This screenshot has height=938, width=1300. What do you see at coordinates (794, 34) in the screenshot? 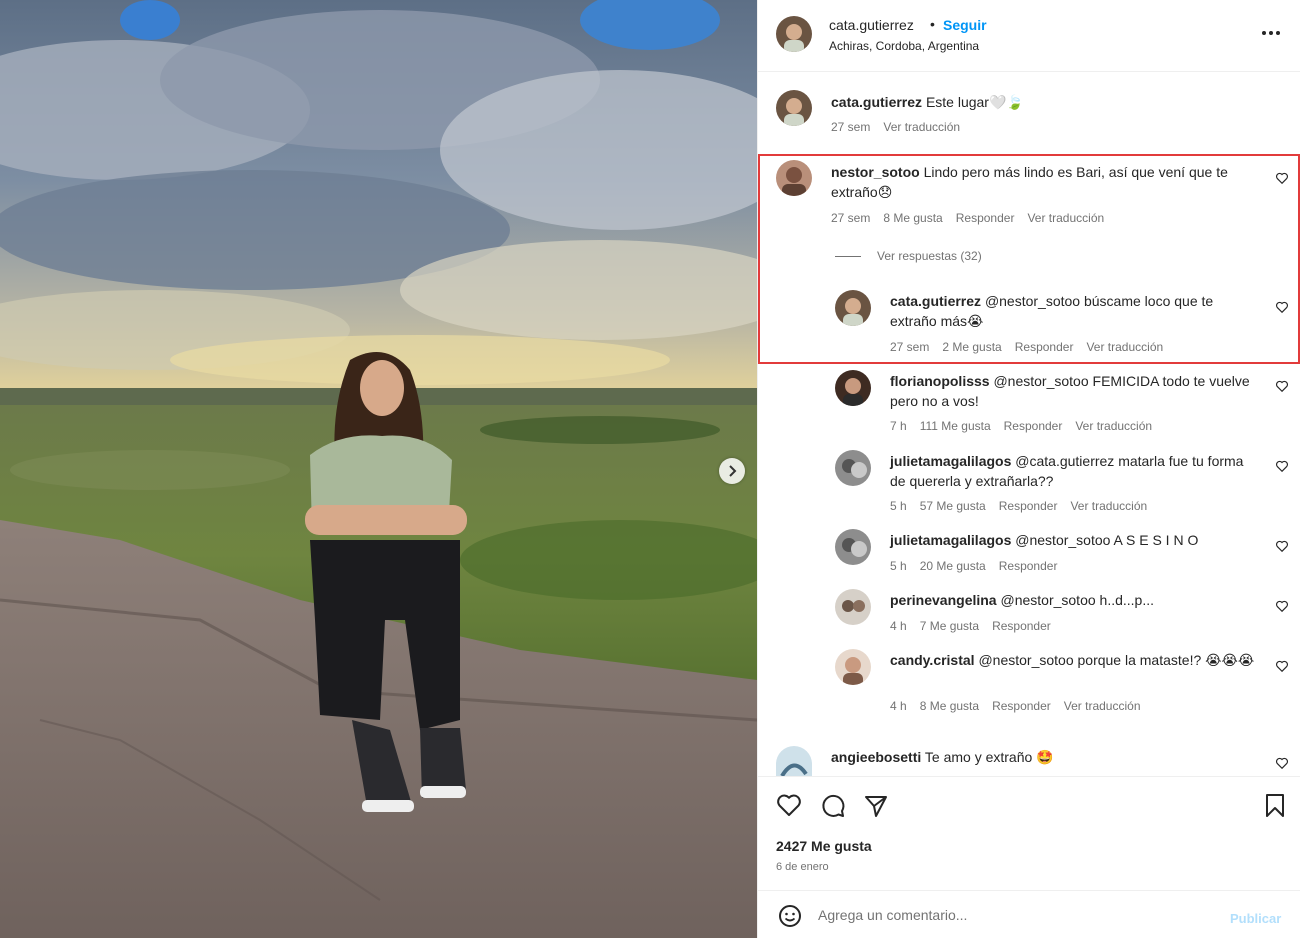
I see `author-avatar` at bounding box center [794, 34].